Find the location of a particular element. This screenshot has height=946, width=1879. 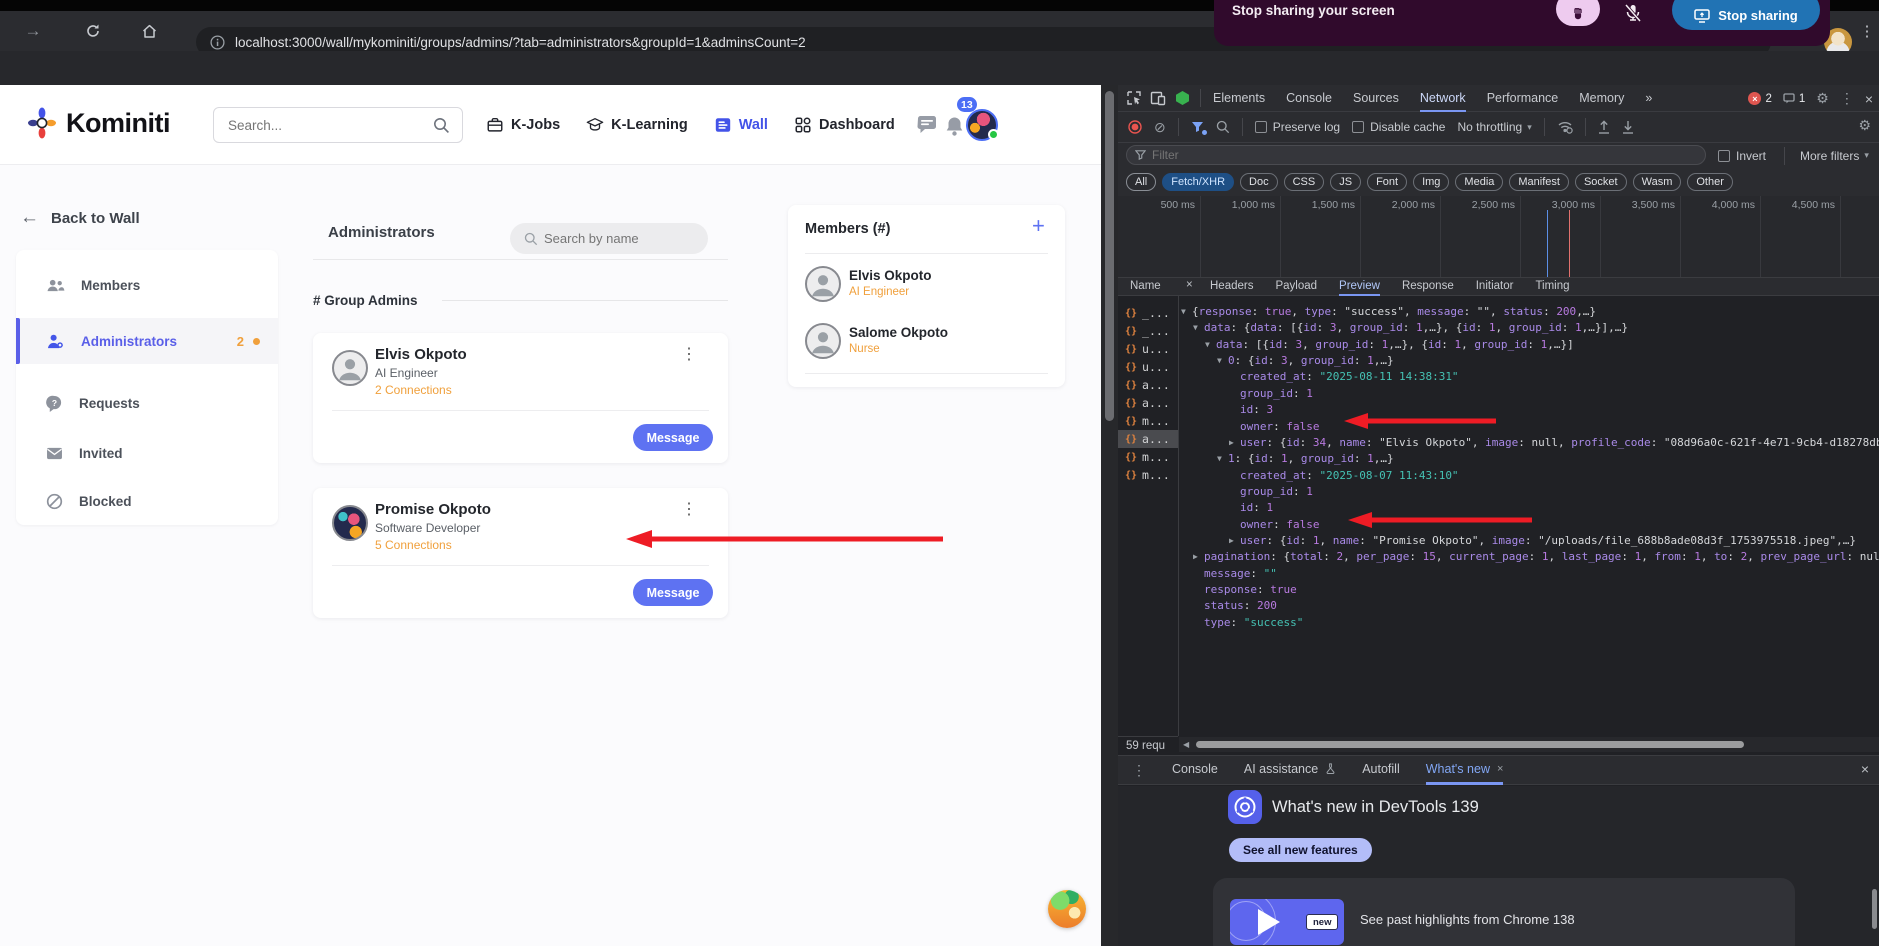

admin-search-box is located at coordinates (609, 238).